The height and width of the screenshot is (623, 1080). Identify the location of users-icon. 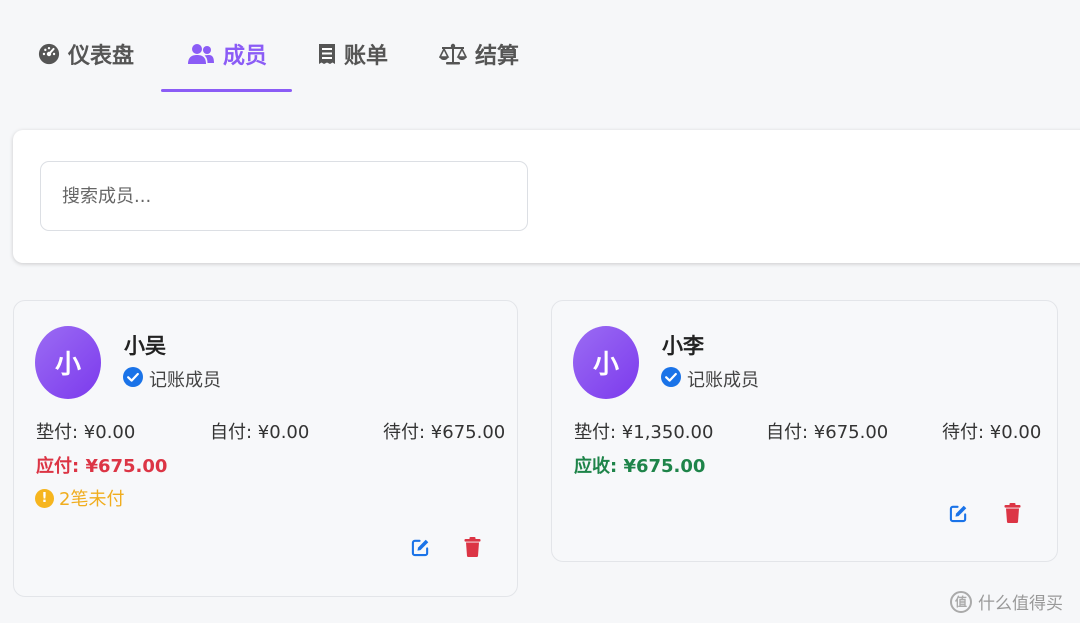
(201, 54).